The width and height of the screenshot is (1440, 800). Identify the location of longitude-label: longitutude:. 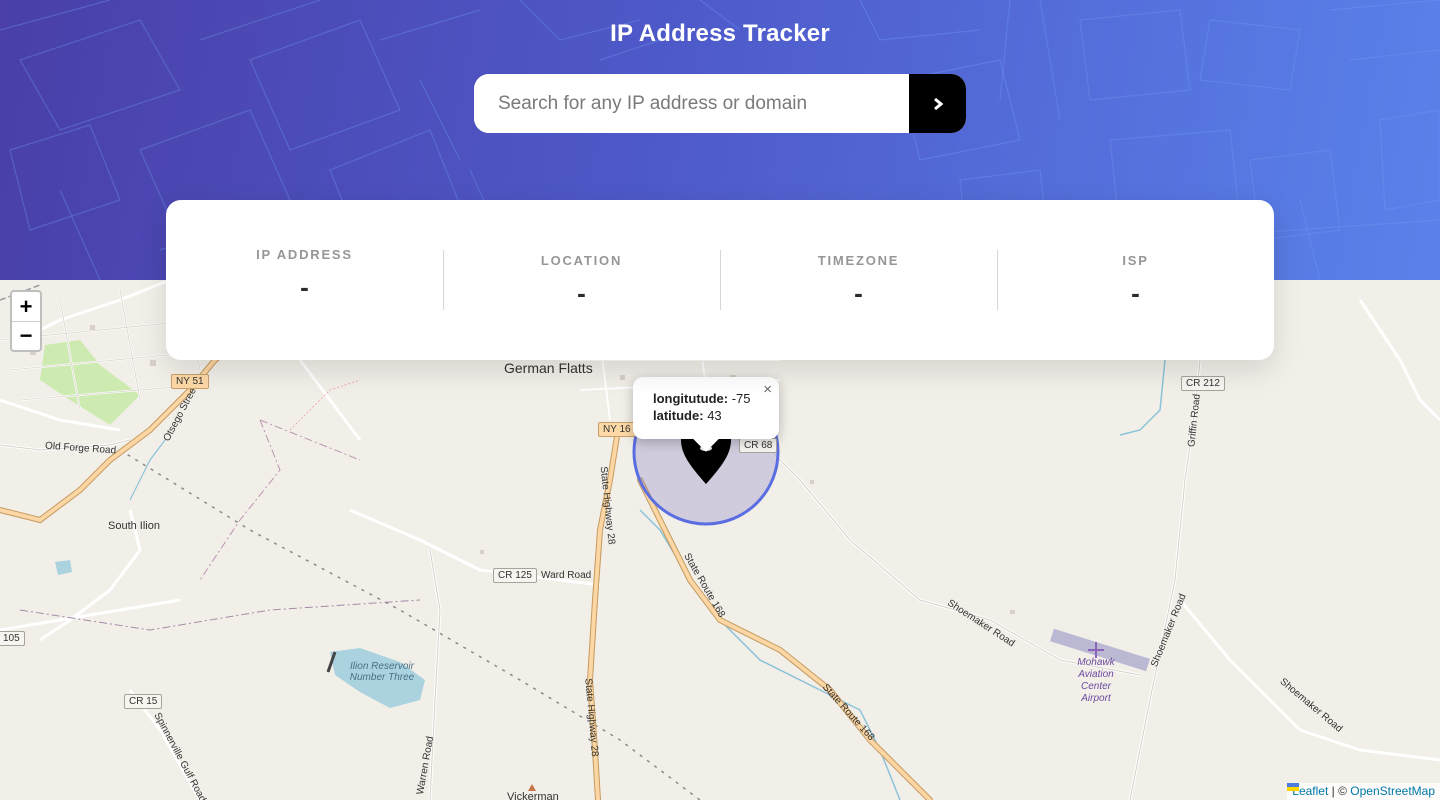
(691, 398).